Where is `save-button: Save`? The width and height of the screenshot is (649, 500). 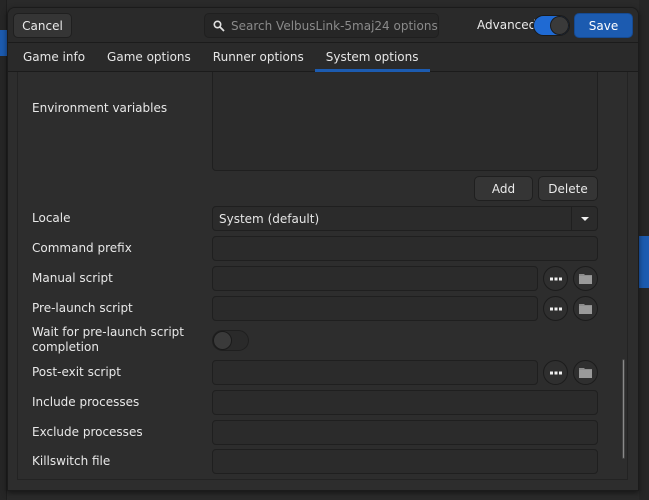 save-button: Save is located at coordinates (603, 25).